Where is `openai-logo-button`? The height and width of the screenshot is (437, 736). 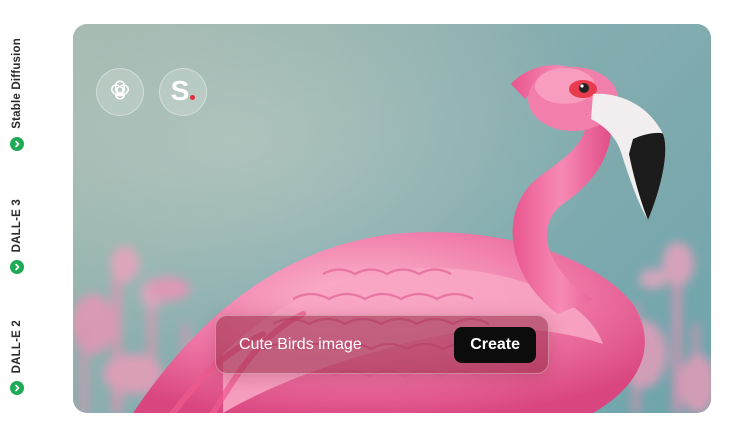
openai-logo-button is located at coordinates (120, 92).